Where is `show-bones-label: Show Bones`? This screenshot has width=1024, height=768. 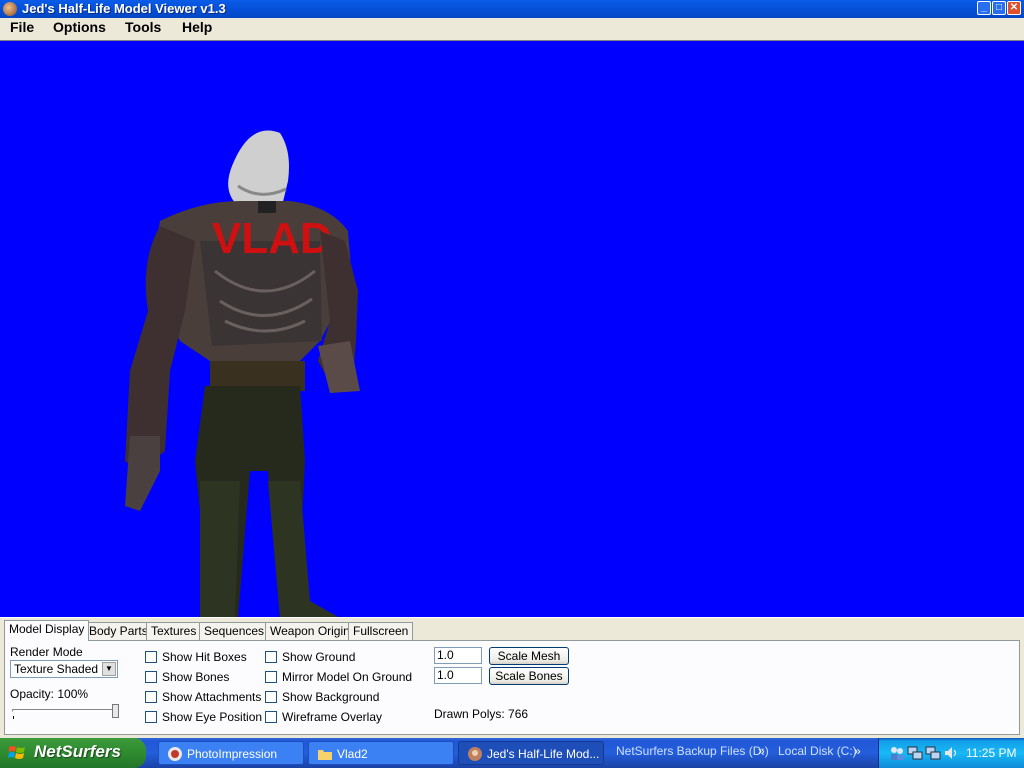
show-bones-label: Show Bones is located at coordinates (196, 677).